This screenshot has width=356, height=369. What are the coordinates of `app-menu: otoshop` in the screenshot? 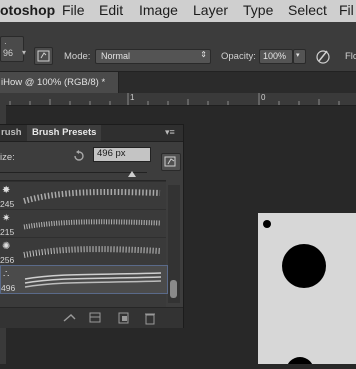 It's located at (27, 10).